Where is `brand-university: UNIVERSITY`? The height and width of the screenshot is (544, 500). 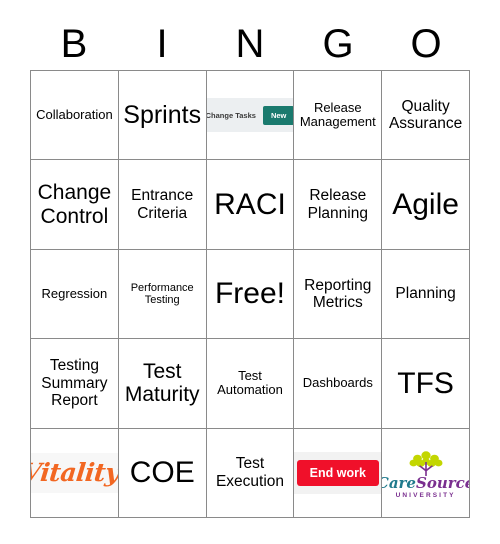
brand-university: UNIVERSITY is located at coordinates (425, 496).